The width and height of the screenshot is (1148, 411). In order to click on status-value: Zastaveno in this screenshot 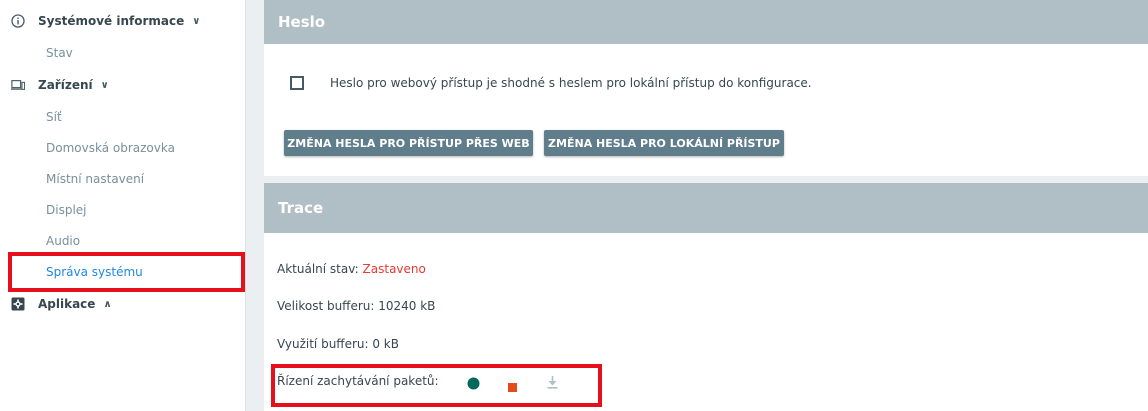, I will do `click(394, 269)`.